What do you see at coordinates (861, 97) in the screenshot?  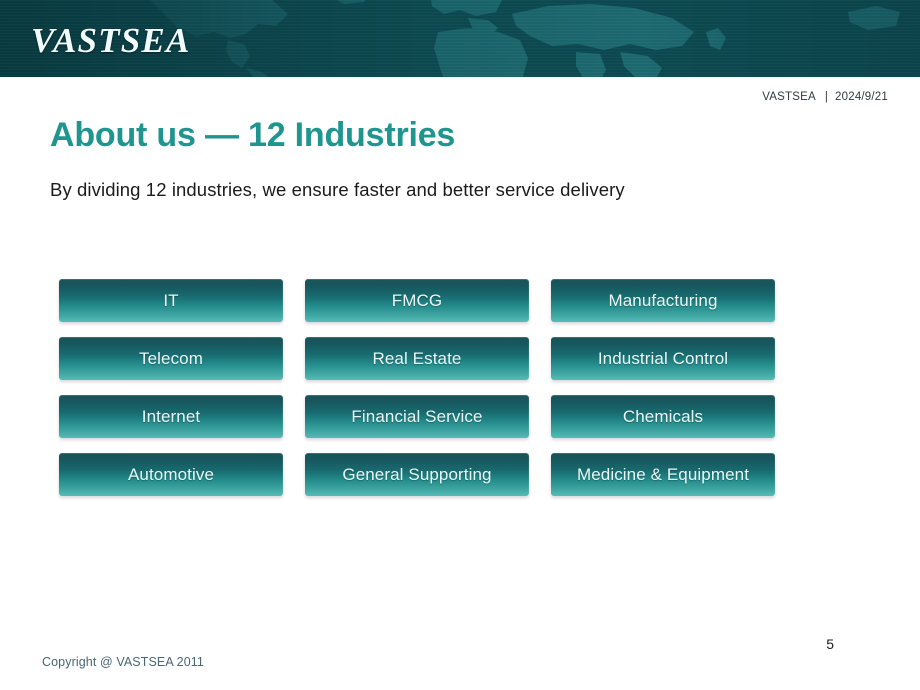 I see `meta-date: 2024/9/21` at bounding box center [861, 97].